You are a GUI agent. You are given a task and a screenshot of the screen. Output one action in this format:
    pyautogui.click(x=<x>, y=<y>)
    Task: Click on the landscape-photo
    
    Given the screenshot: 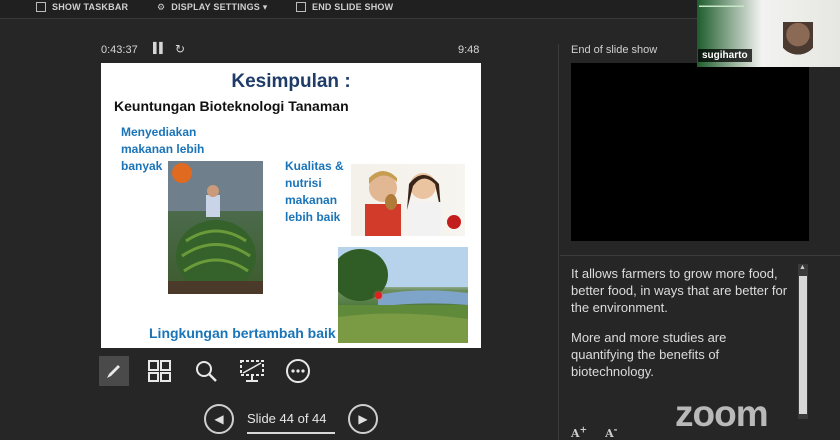 What is the action you would take?
    pyautogui.click(x=403, y=295)
    